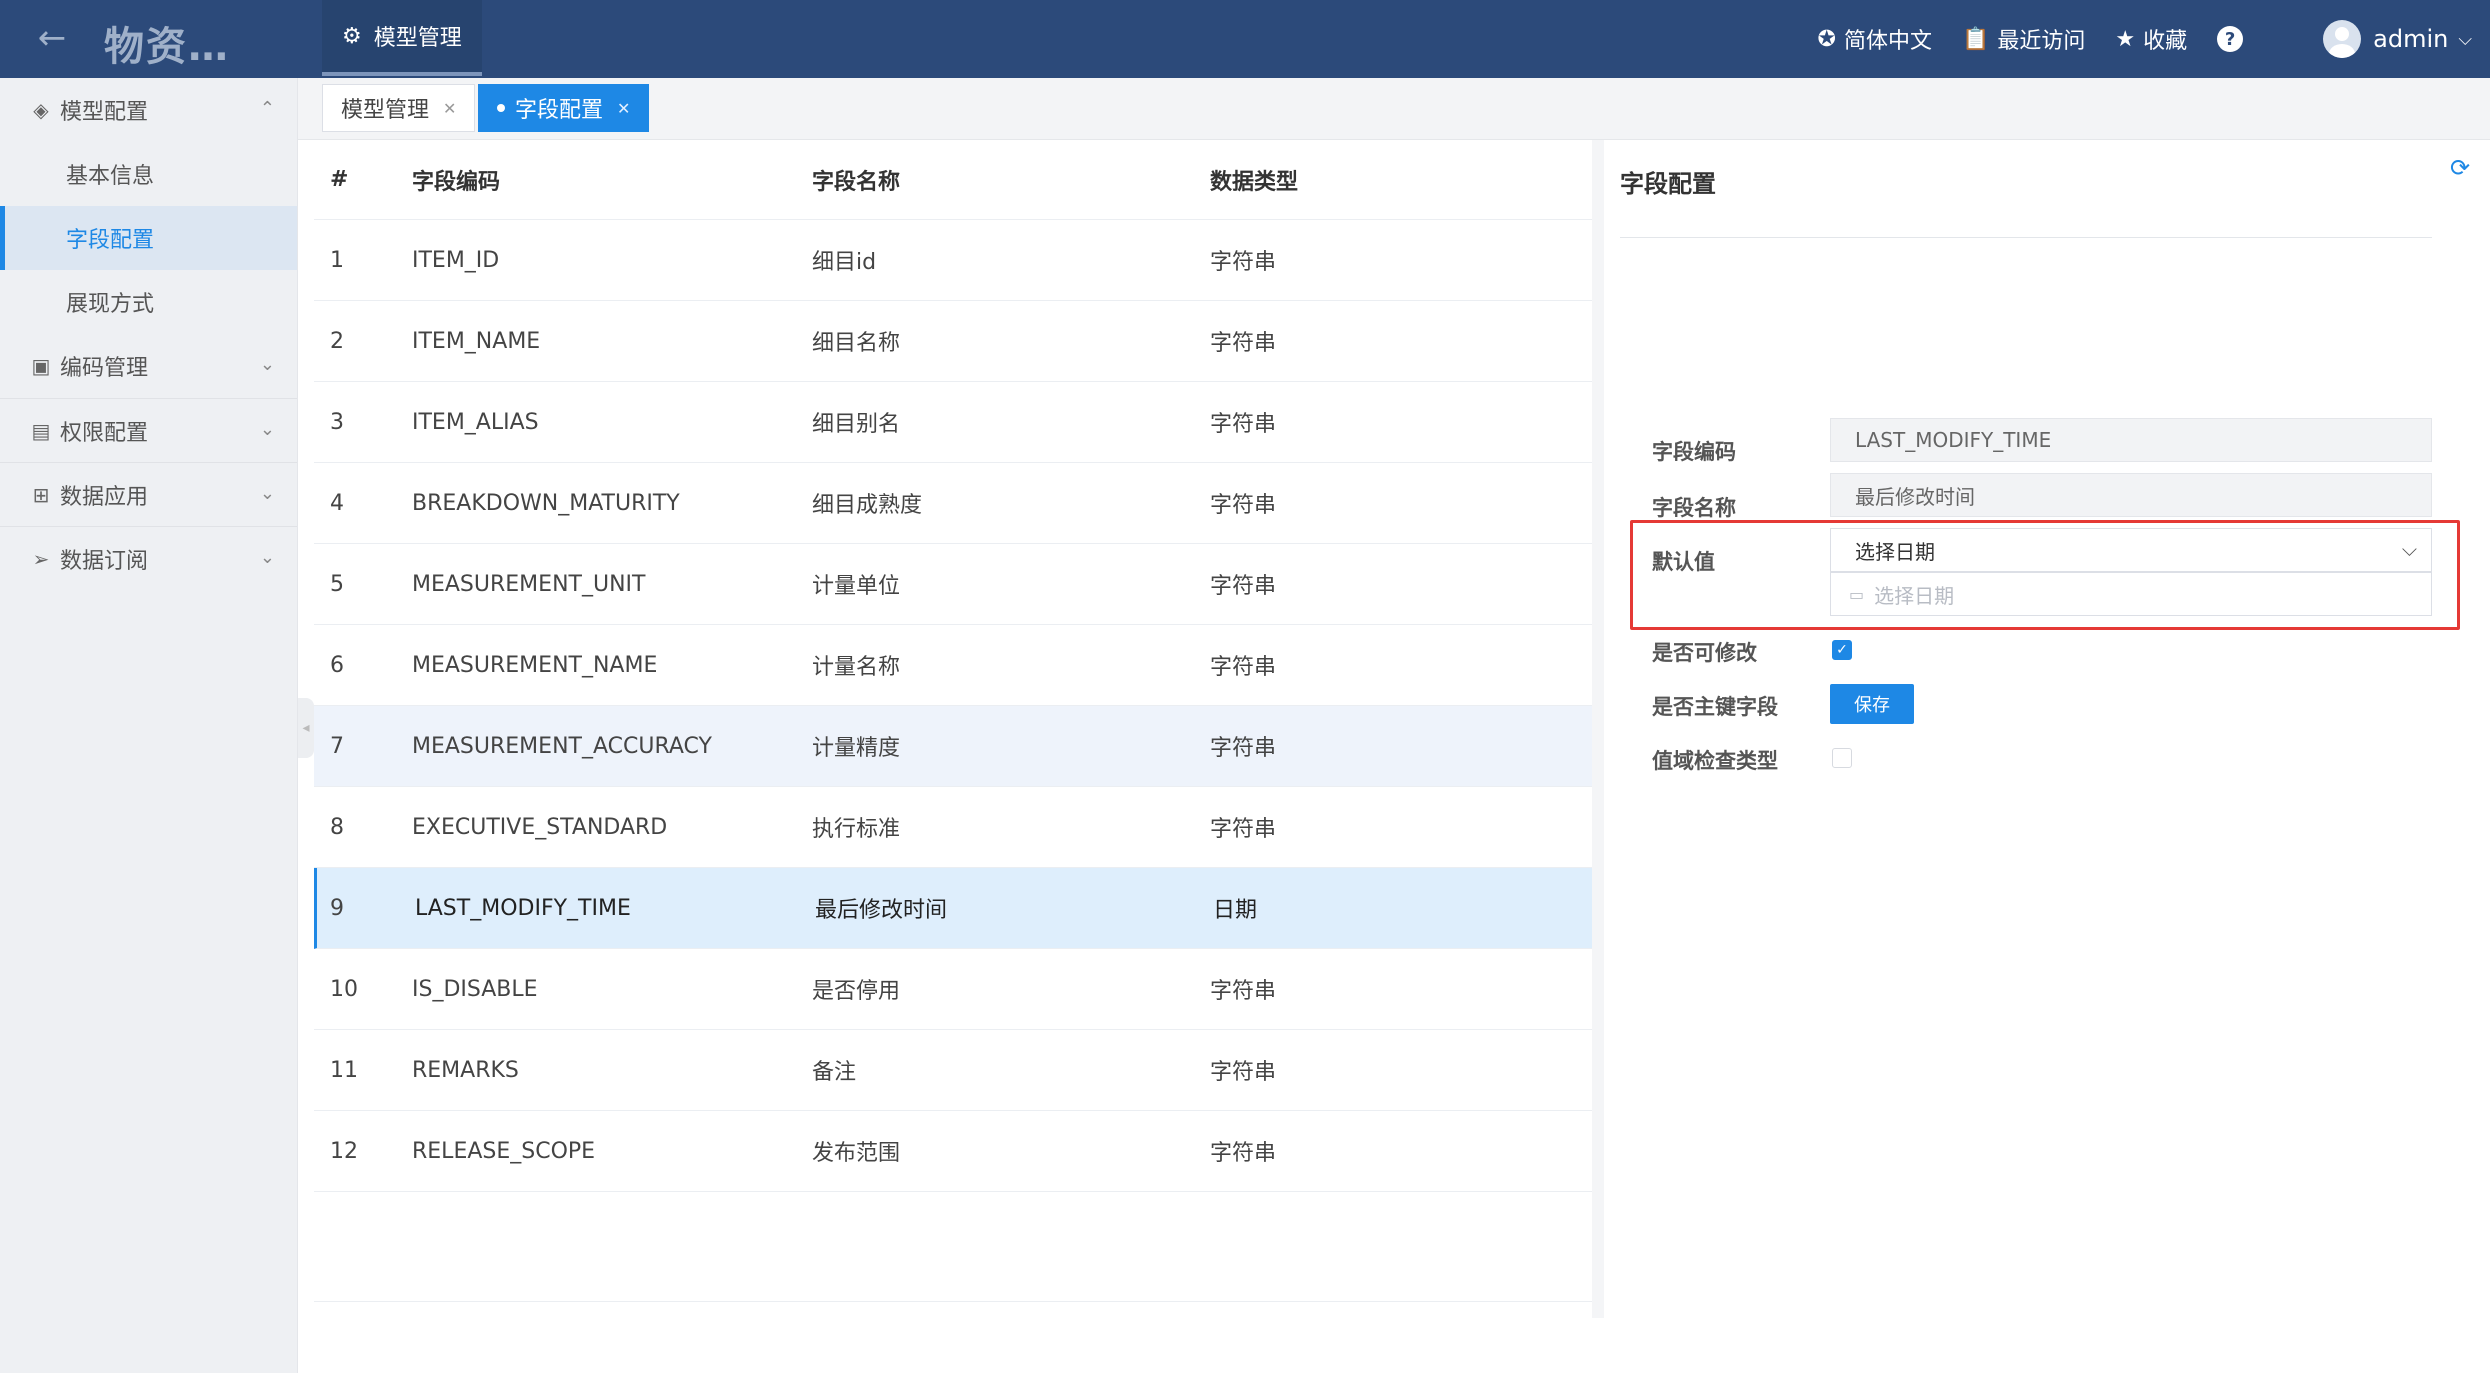  Describe the element at coordinates (2041, 41) in the screenshot. I see `recent-label: 最近访问` at that location.